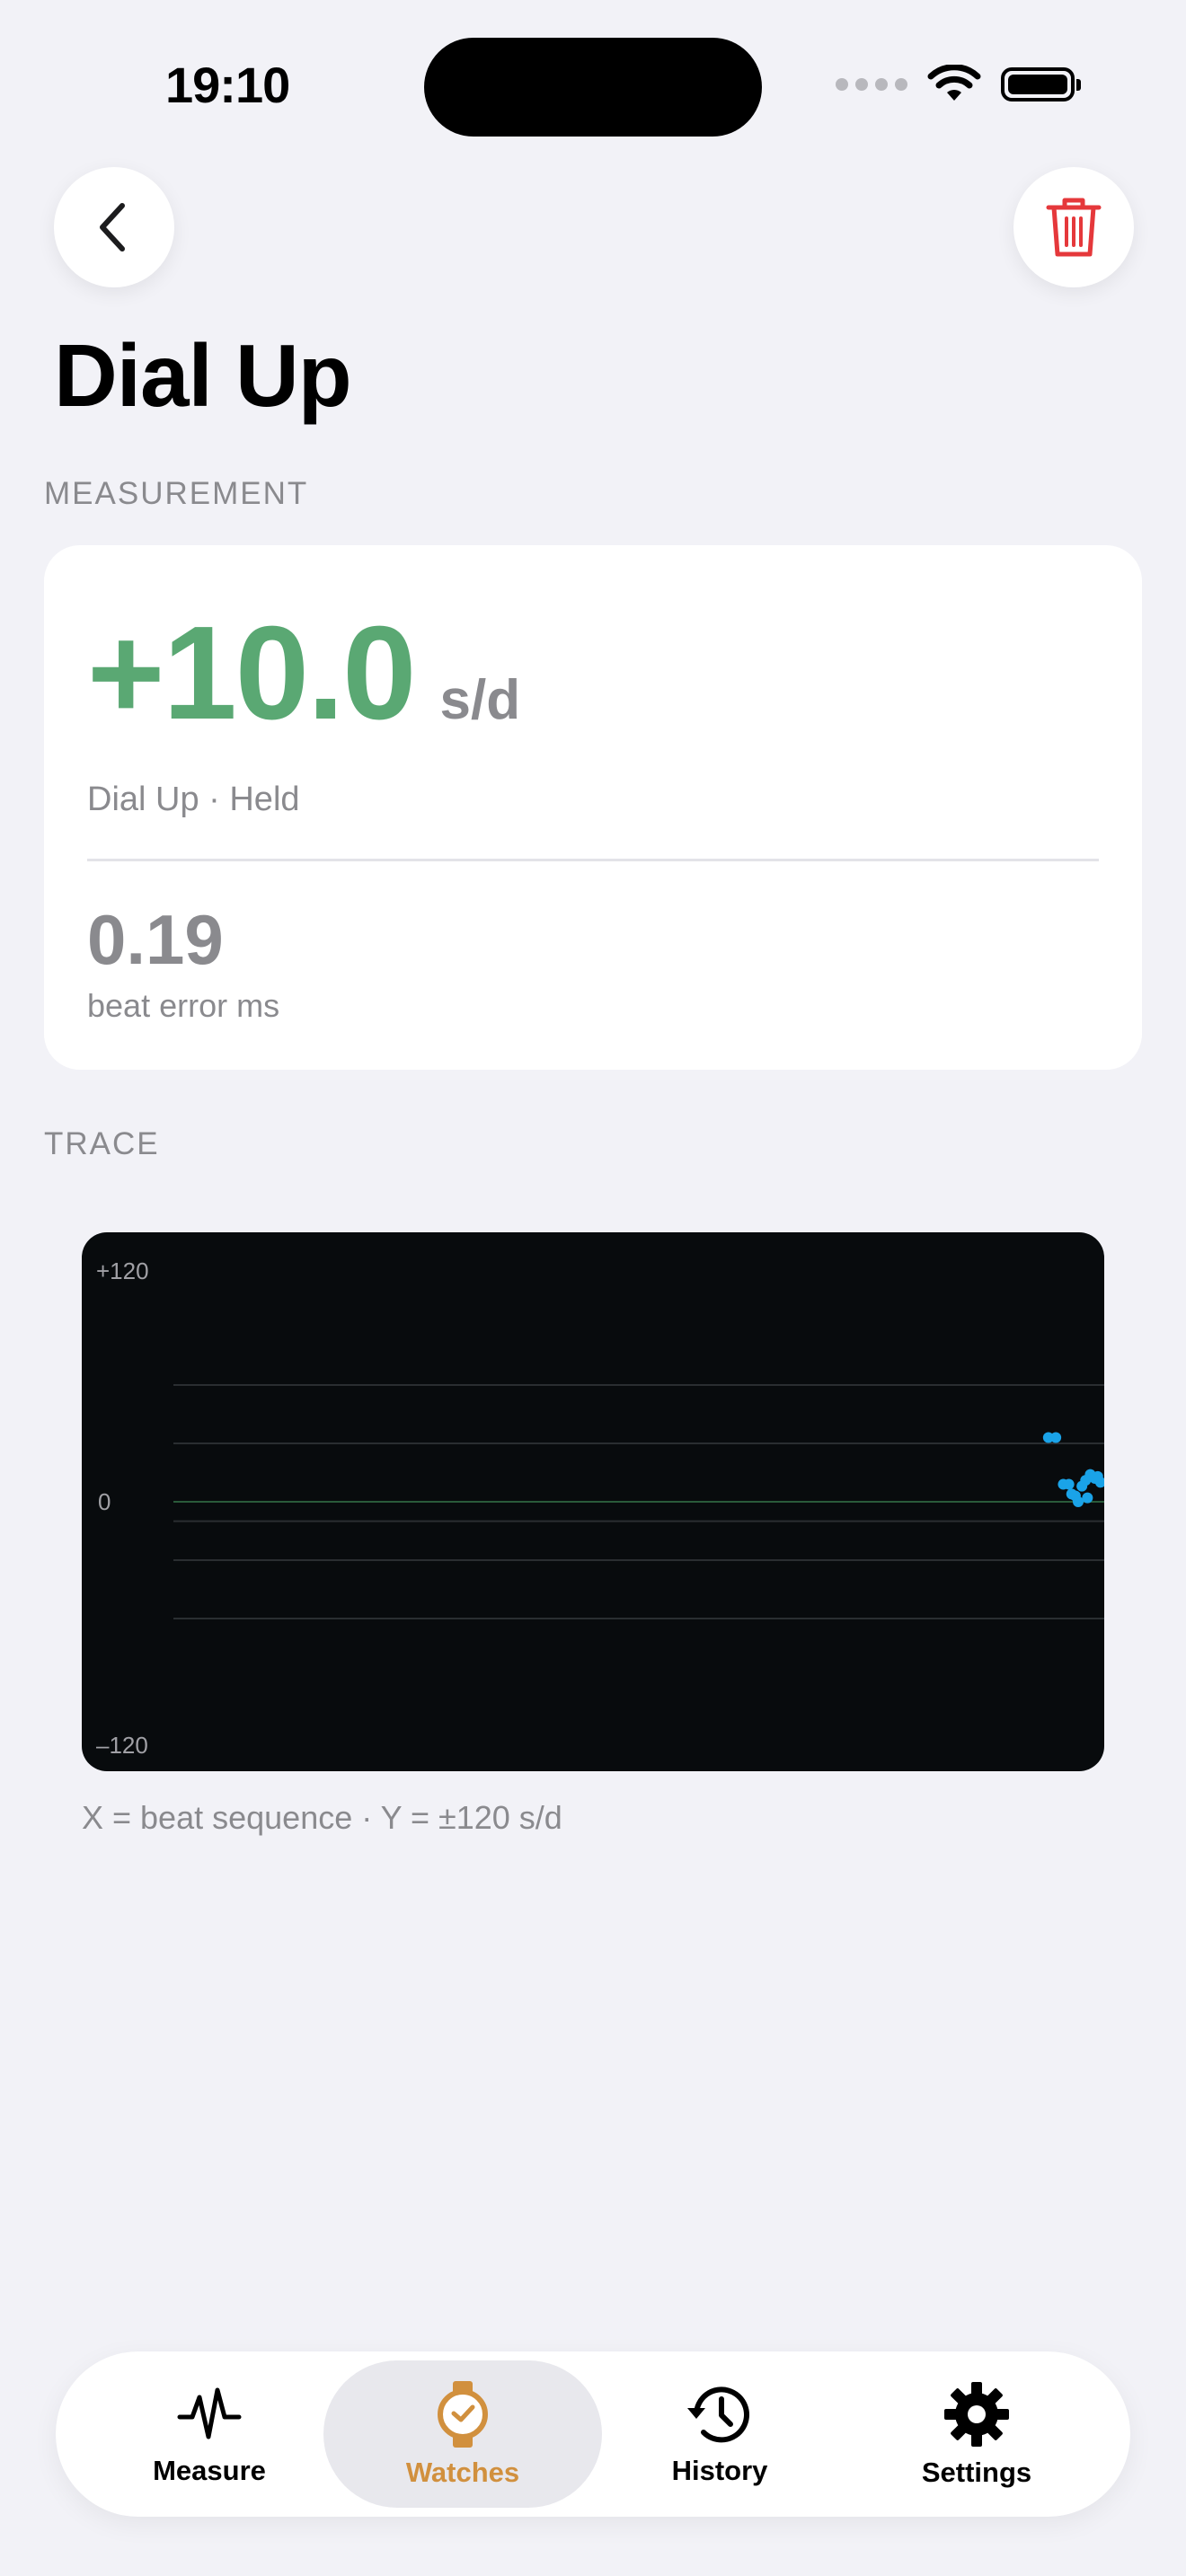 Image resolution: width=1186 pixels, height=2576 pixels. I want to click on tab-measure: Measure, so click(209, 2434).